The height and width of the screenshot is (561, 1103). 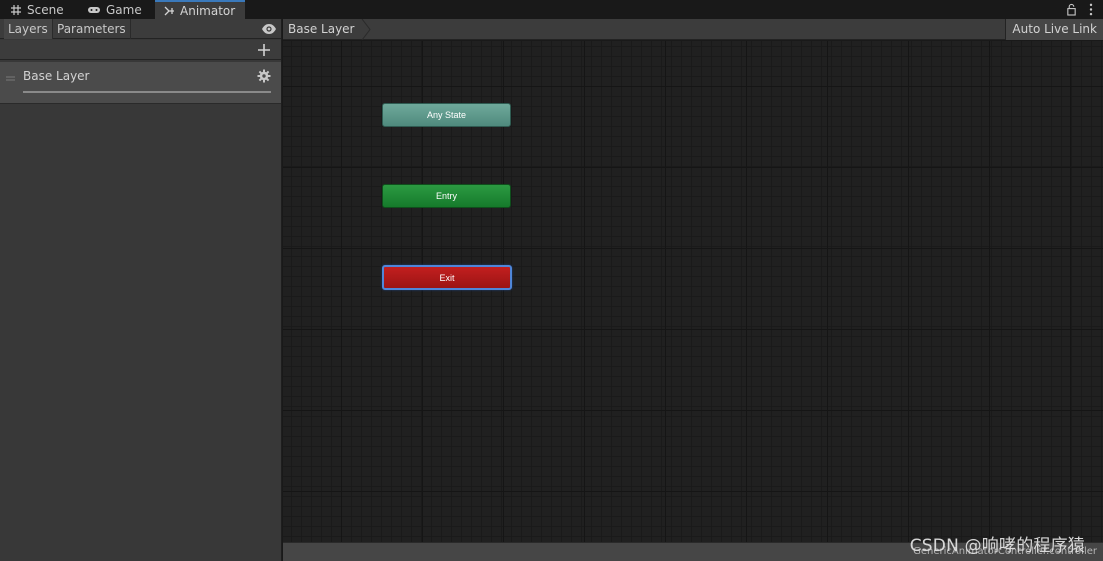 I want to click on panel-toolbar: Layers Parameters, so click(x=140, y=29).